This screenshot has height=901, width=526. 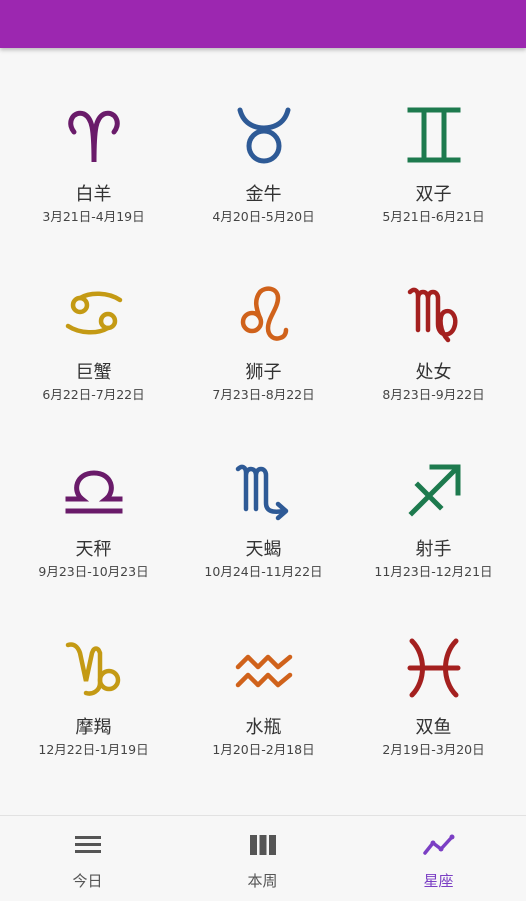 What do you see at coordinates (263, 216) in the screenshot?
I see `sign-date-range: 4月20日-5月20日` at bounding box center [263, 216].